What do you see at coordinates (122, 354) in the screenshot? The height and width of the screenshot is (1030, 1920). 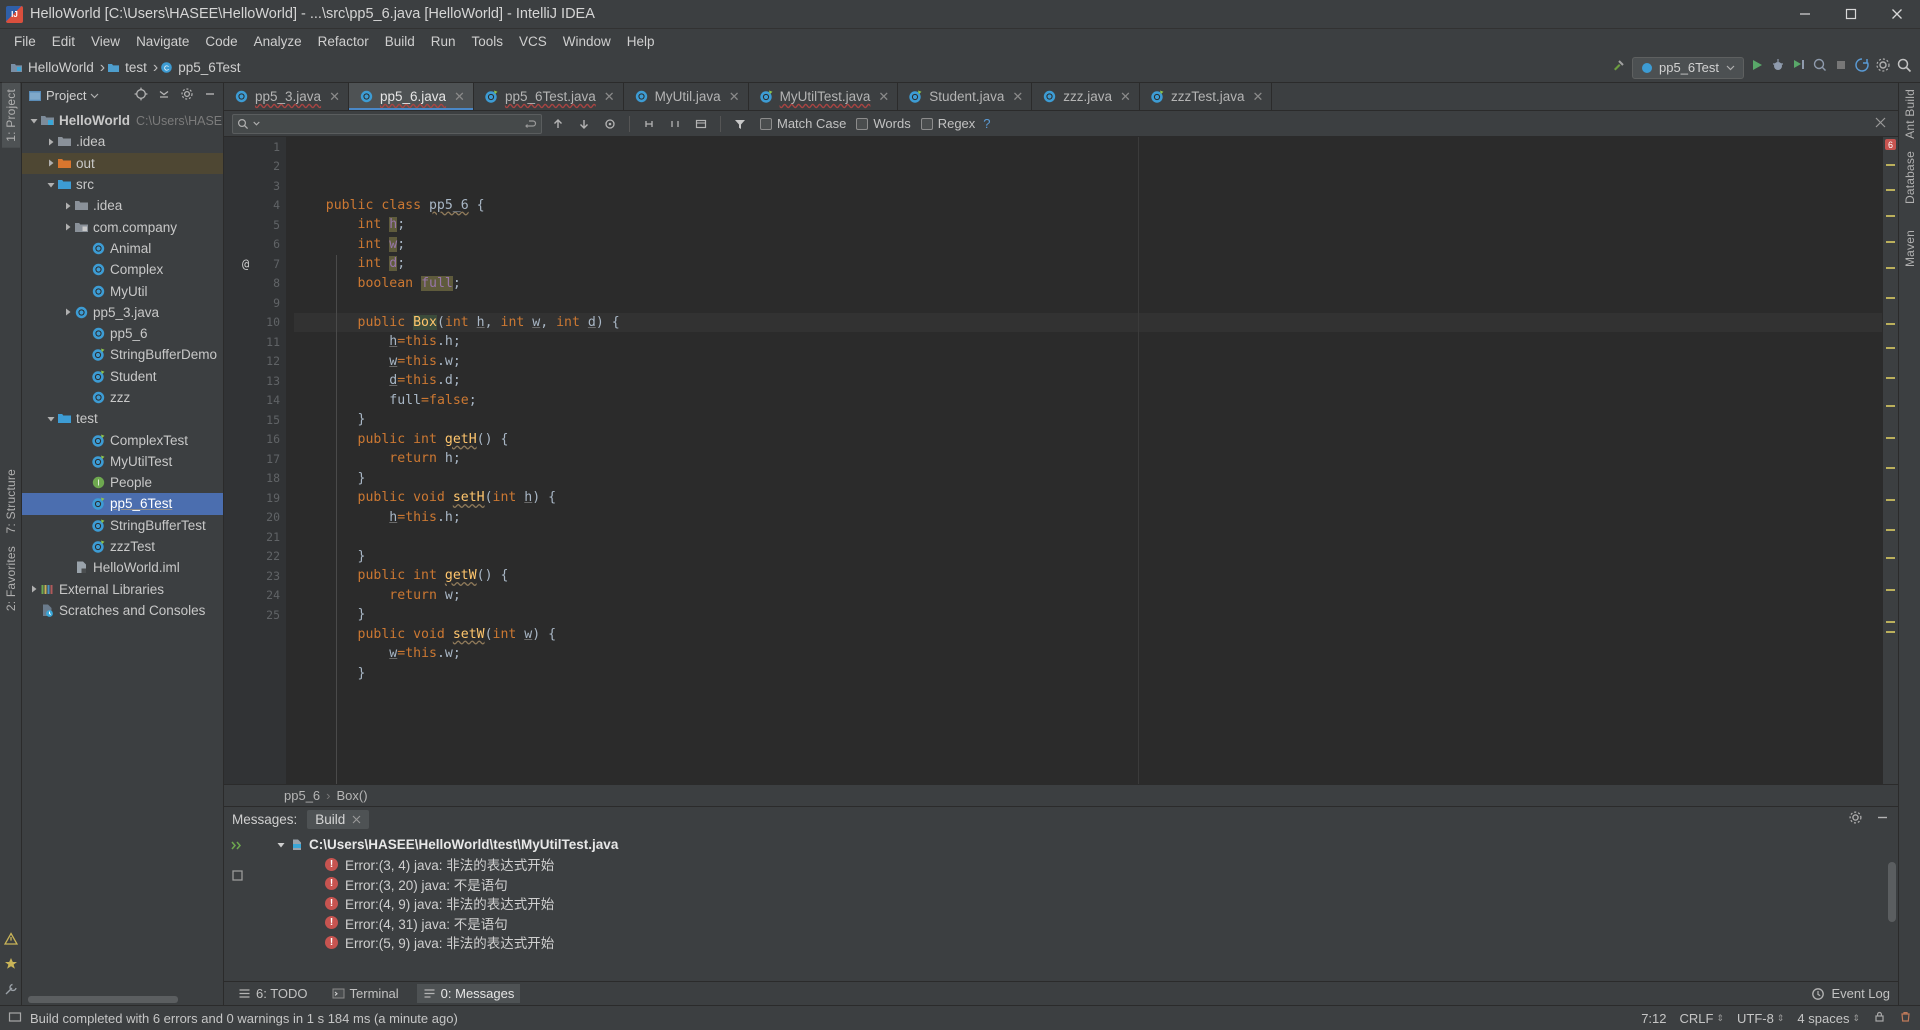 I see `tree-node-stringbufferdemo: StringBufferDemo` at bounding box center [122, 354].